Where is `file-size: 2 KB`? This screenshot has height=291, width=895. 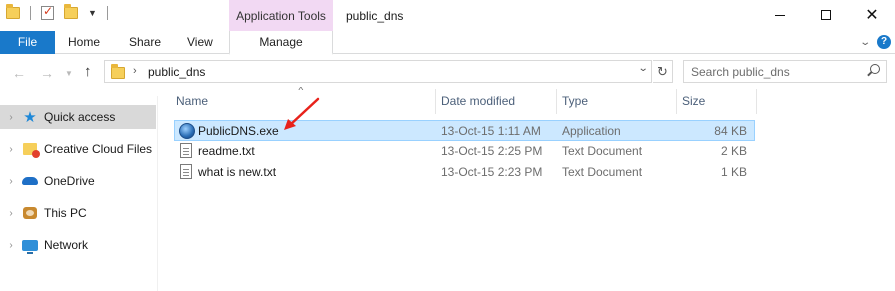
file-size: 2 KB is located at coordinates (733, 151).